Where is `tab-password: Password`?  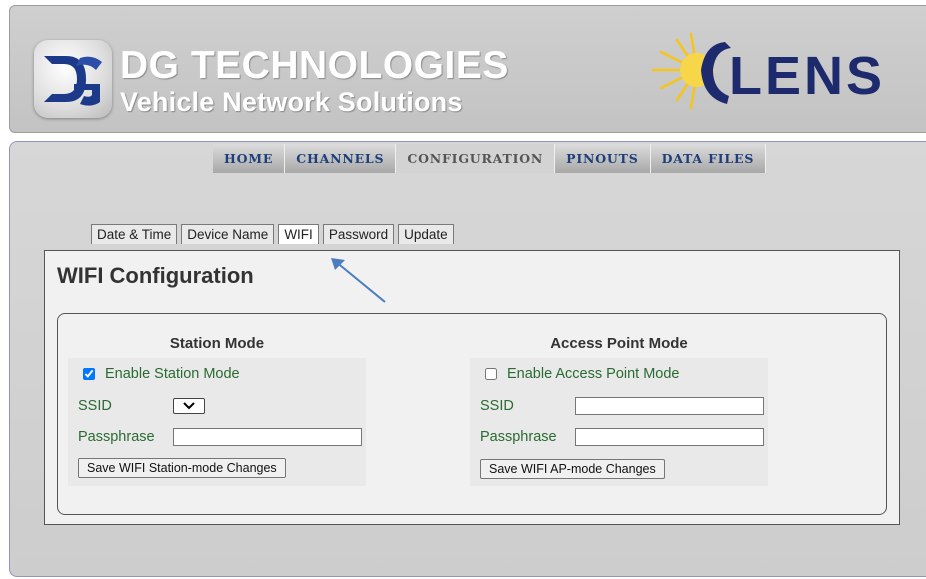 tab-password: Password is located at coordinates (358, 234).